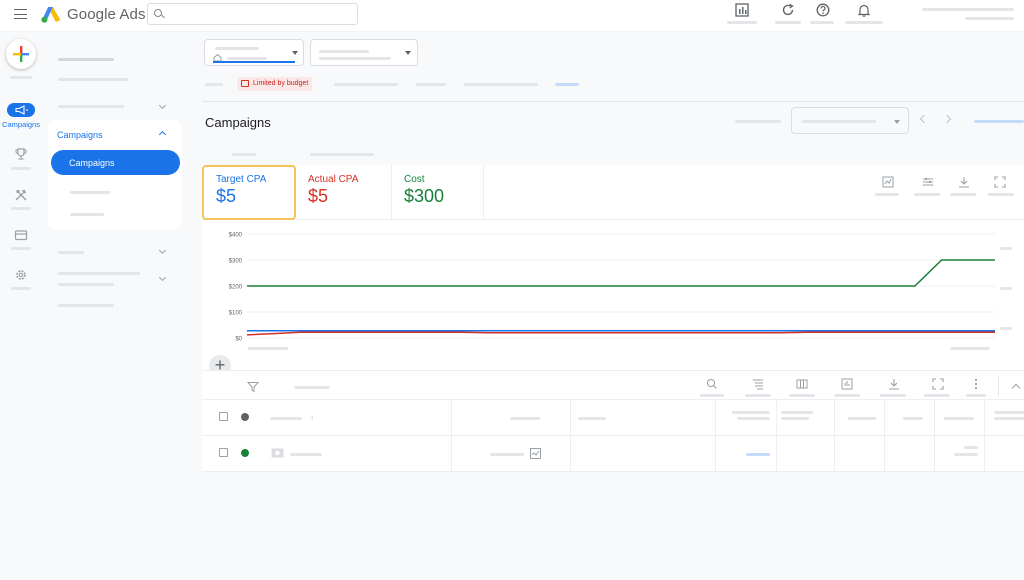 The width and height of the screenshot is (1024, 580). What do you see at coordinates (21, 154) in the screenshot?
I see `goals-trophy-icon` at bounding box center [21, 154].